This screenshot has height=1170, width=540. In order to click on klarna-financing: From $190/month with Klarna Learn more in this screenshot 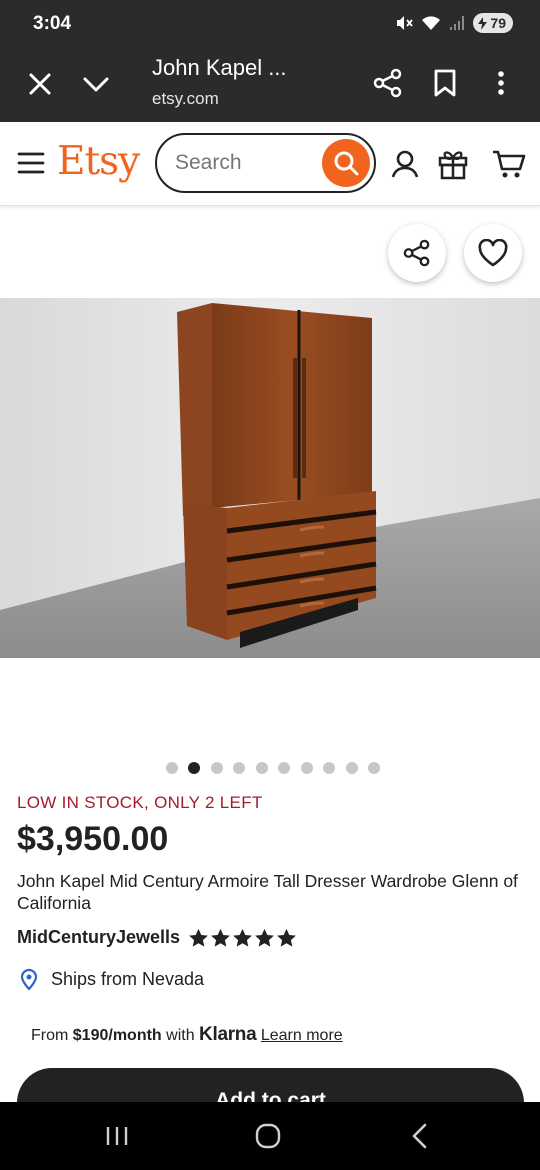, I will do `click(187, 1035)`.